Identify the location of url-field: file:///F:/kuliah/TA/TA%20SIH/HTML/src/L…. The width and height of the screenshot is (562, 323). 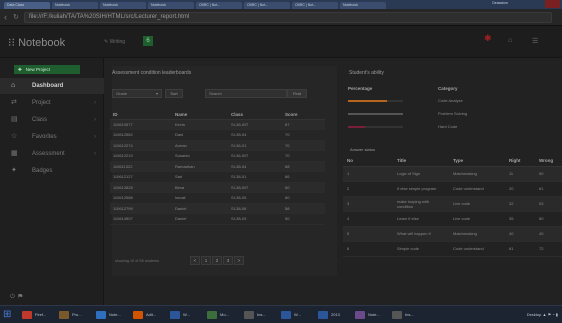
(288, 17).